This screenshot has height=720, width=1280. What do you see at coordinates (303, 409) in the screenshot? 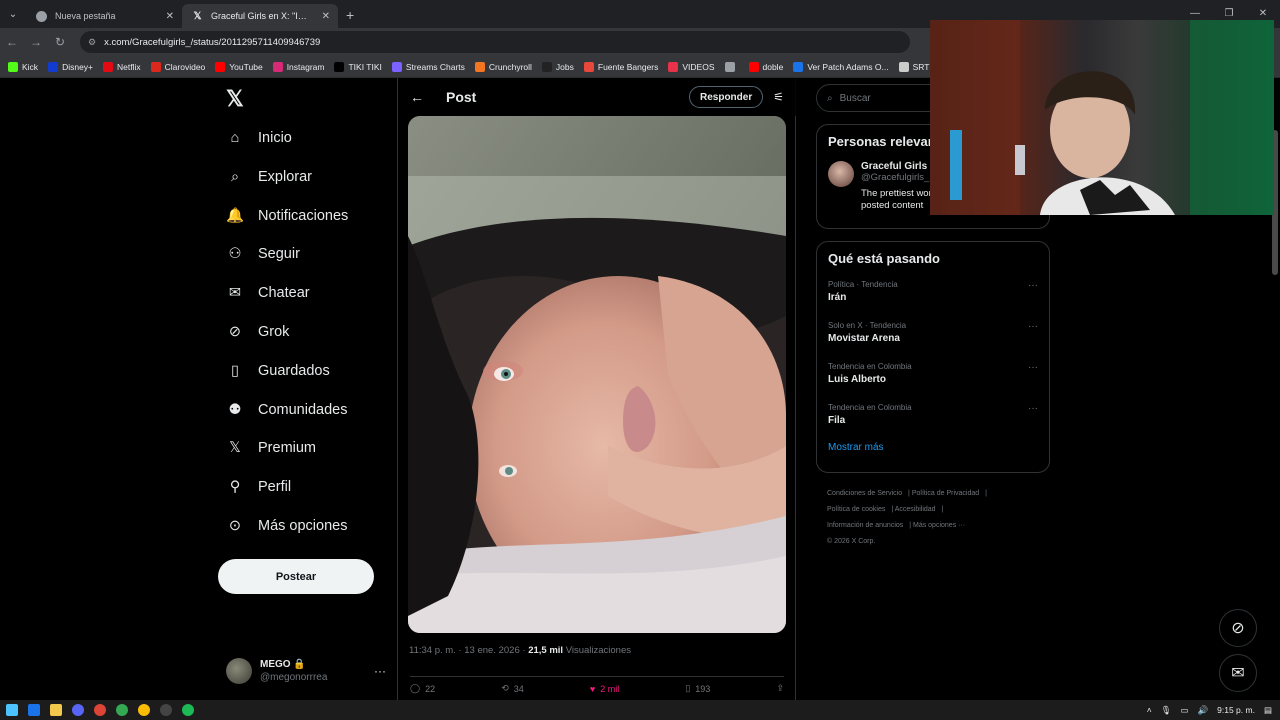
I see `nav-item-label: Comunidades` at bounding box center [303, 409].